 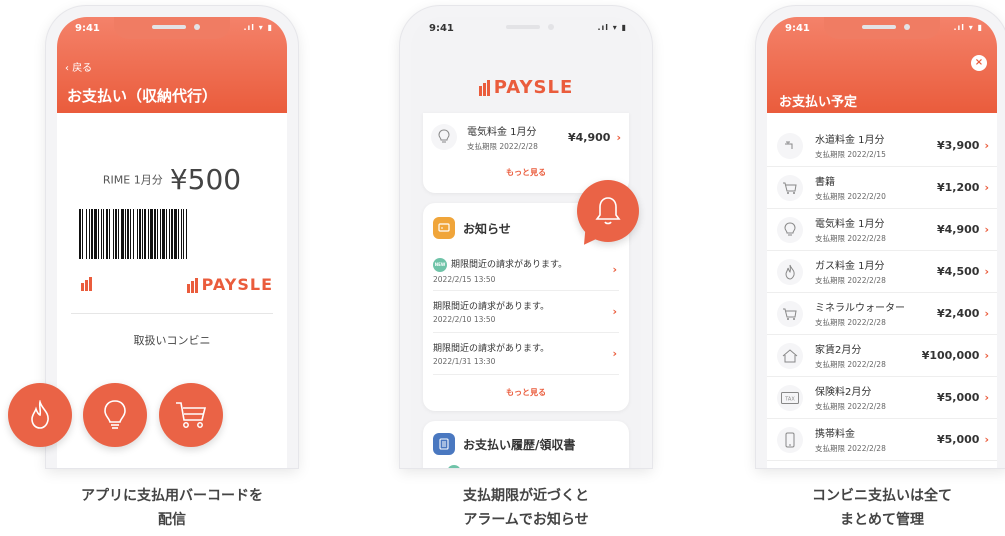 What do you see at coordinates (172, 496) in the screenshot?
I see `caption-line: アプリに支払用バーコードを` at bounding box center [172, 496].